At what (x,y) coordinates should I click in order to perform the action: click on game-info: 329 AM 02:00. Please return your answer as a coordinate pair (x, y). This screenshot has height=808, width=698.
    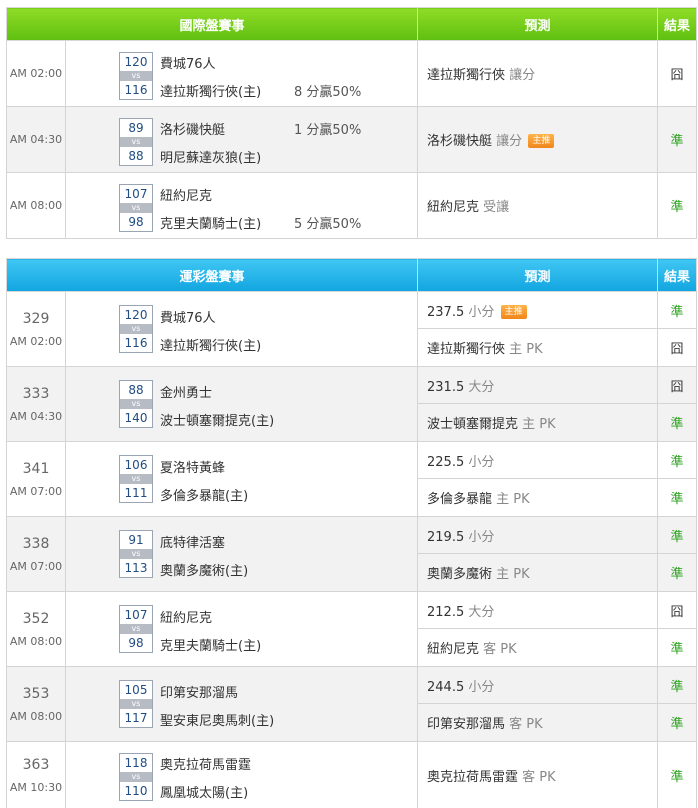
    Looking at the image, I should click on (36, 329).